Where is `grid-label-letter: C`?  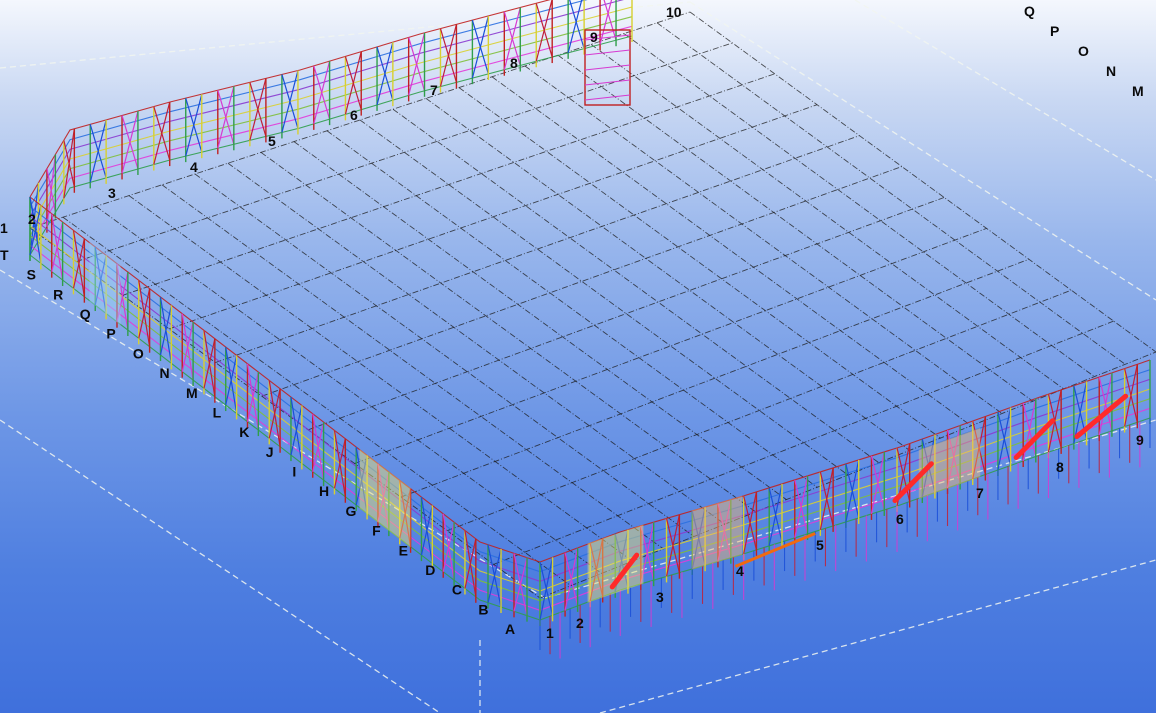
grid-label-letter: C is located at coordinates (457, 590).